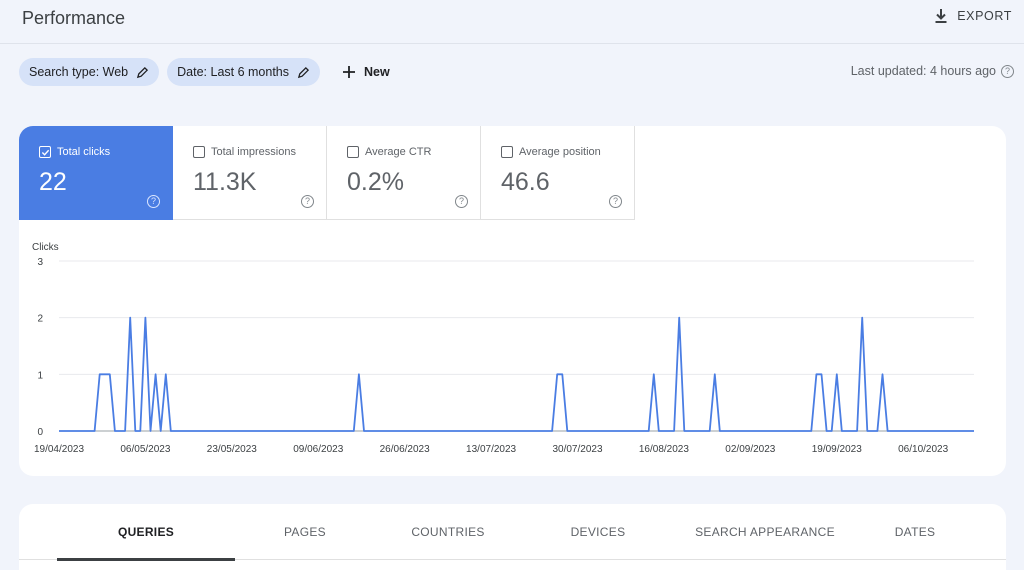 The height and width of the screenshot is (570, 1024). I want to click on filter-bar: Search type: Web Date: Last 6 months New, so click(207, 72).